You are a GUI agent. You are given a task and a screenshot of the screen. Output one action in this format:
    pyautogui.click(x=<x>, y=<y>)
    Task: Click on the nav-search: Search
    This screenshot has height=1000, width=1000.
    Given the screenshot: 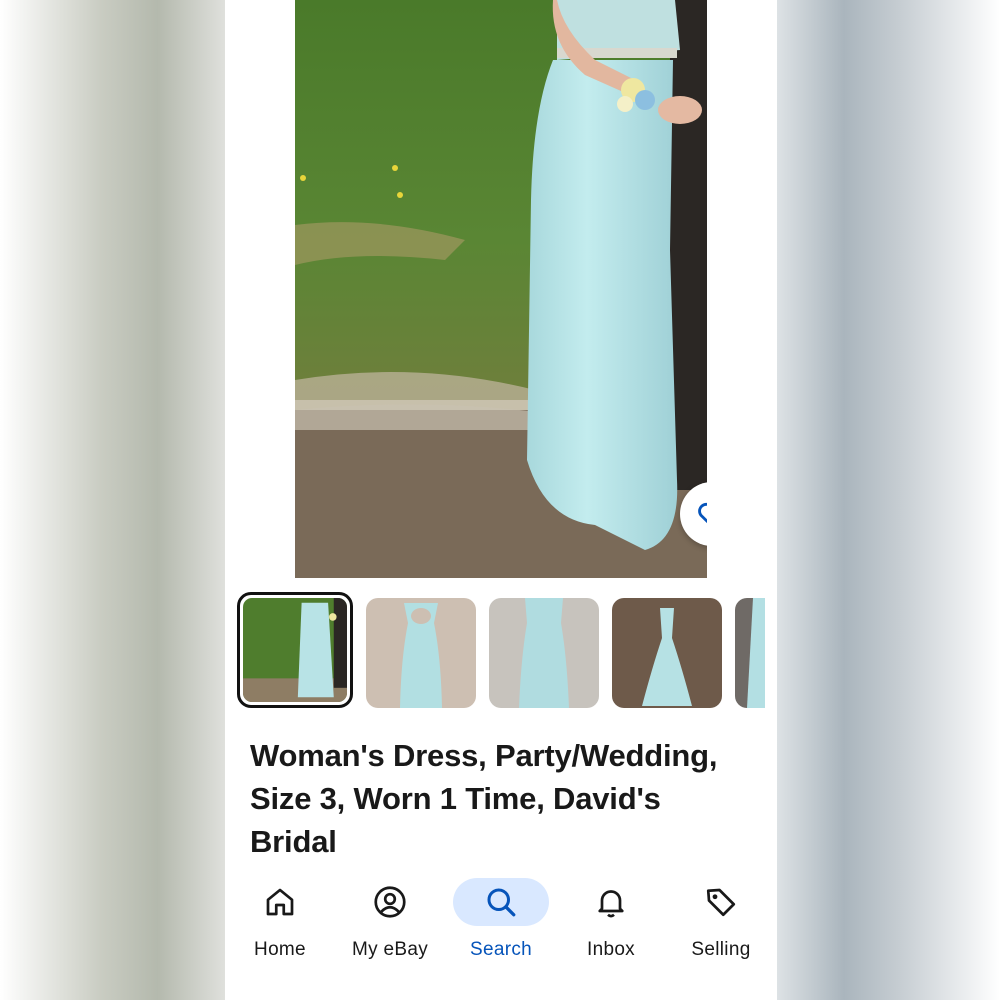 What is the action you would take?
    pyautogui.click(x=501, y=928)
    